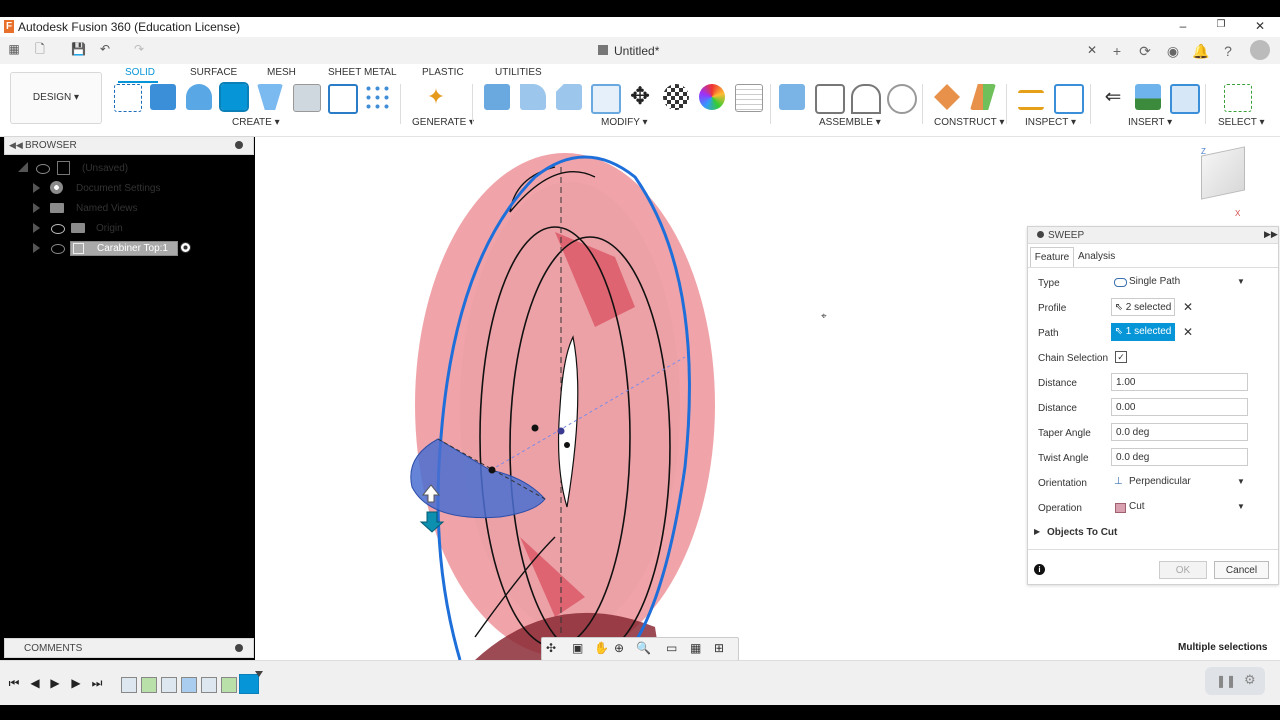  What do you see at coordinates (1179, 457) in the screenshot?
I see `twist-angle-input: 0.0 deg` at bounding box center [1179, 457].